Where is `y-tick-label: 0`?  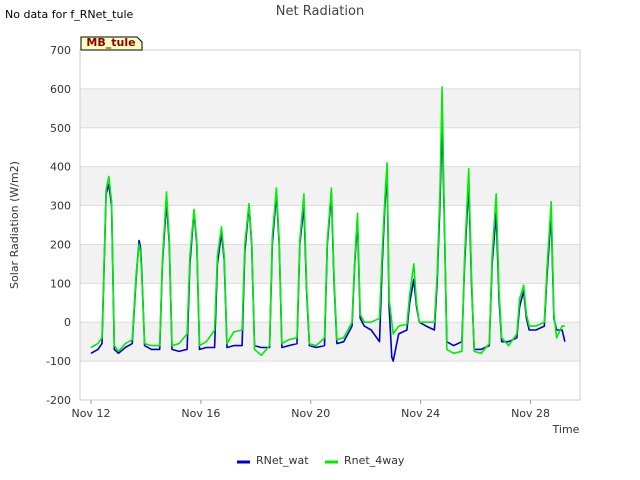
y-tick-label: 0 is located at coordinates (67, 322).